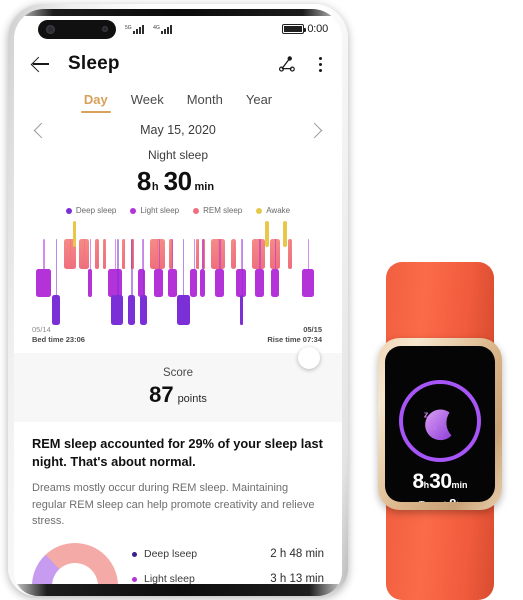 The height and width of the screenshot is (600, 523). What do you see at coordinates (440, 550) in the screenshot?
I see `watch-band-bottom` at bounding box center [440, 550].